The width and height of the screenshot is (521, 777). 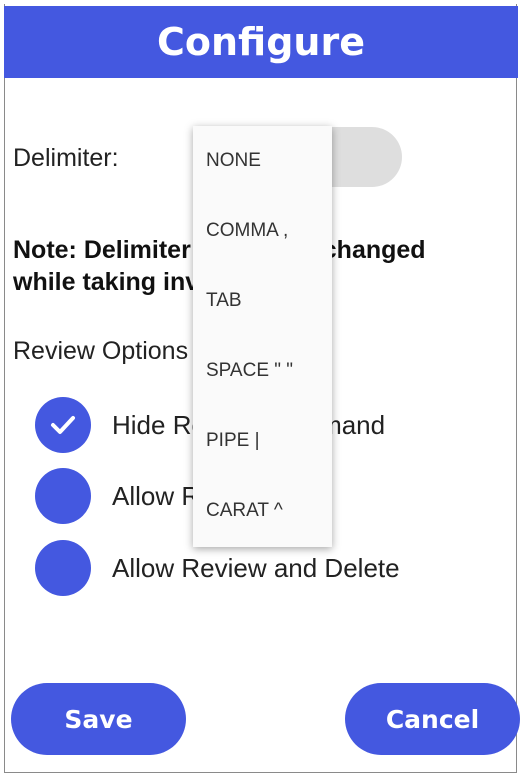 What do you see at coordinates (256, 567) in the screenshot?
I see `option-label: Allow Review and Delete` at bounding box center [256, 567].